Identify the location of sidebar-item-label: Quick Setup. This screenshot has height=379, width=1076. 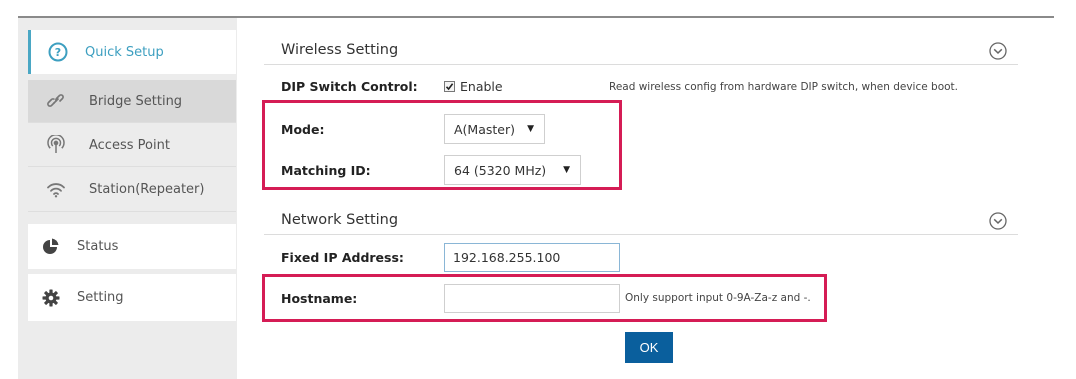
(124, 52).